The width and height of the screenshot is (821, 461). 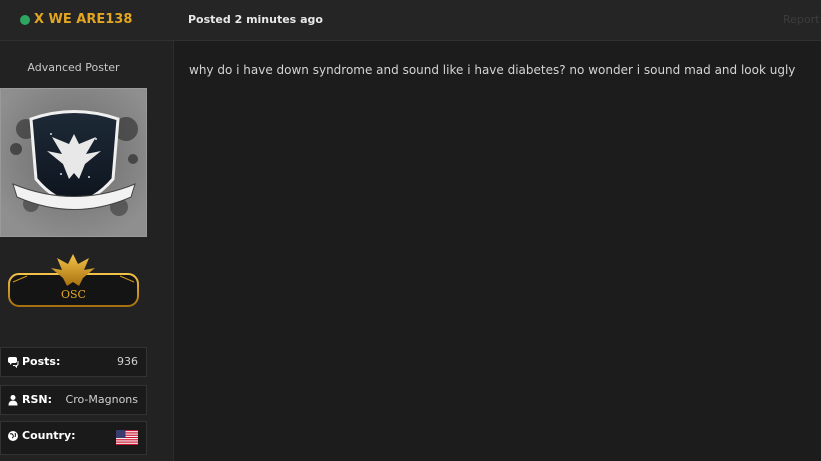 I want to click on author-link: X WE ARE138, so click(x=76, y=20).